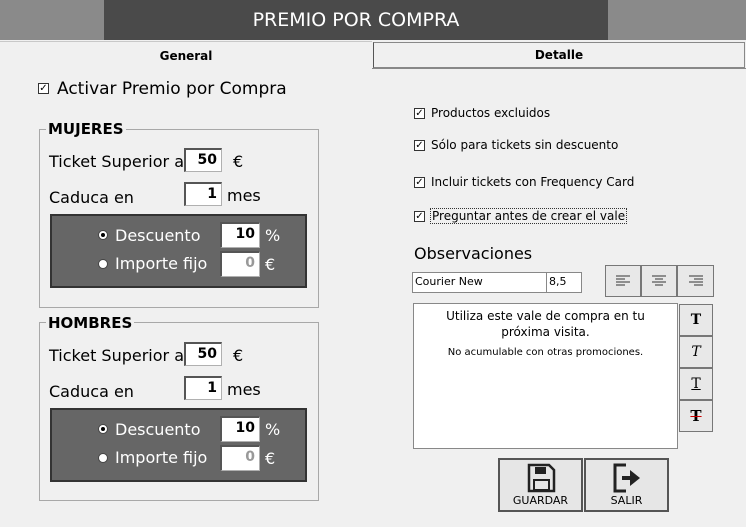 The image size is (746, 527). What do you see at coordinates (533, 182) in the screenshot?
I see `frequency-card-label: Incluir tickets con Frequency Card` at bounding box center [533, 182].